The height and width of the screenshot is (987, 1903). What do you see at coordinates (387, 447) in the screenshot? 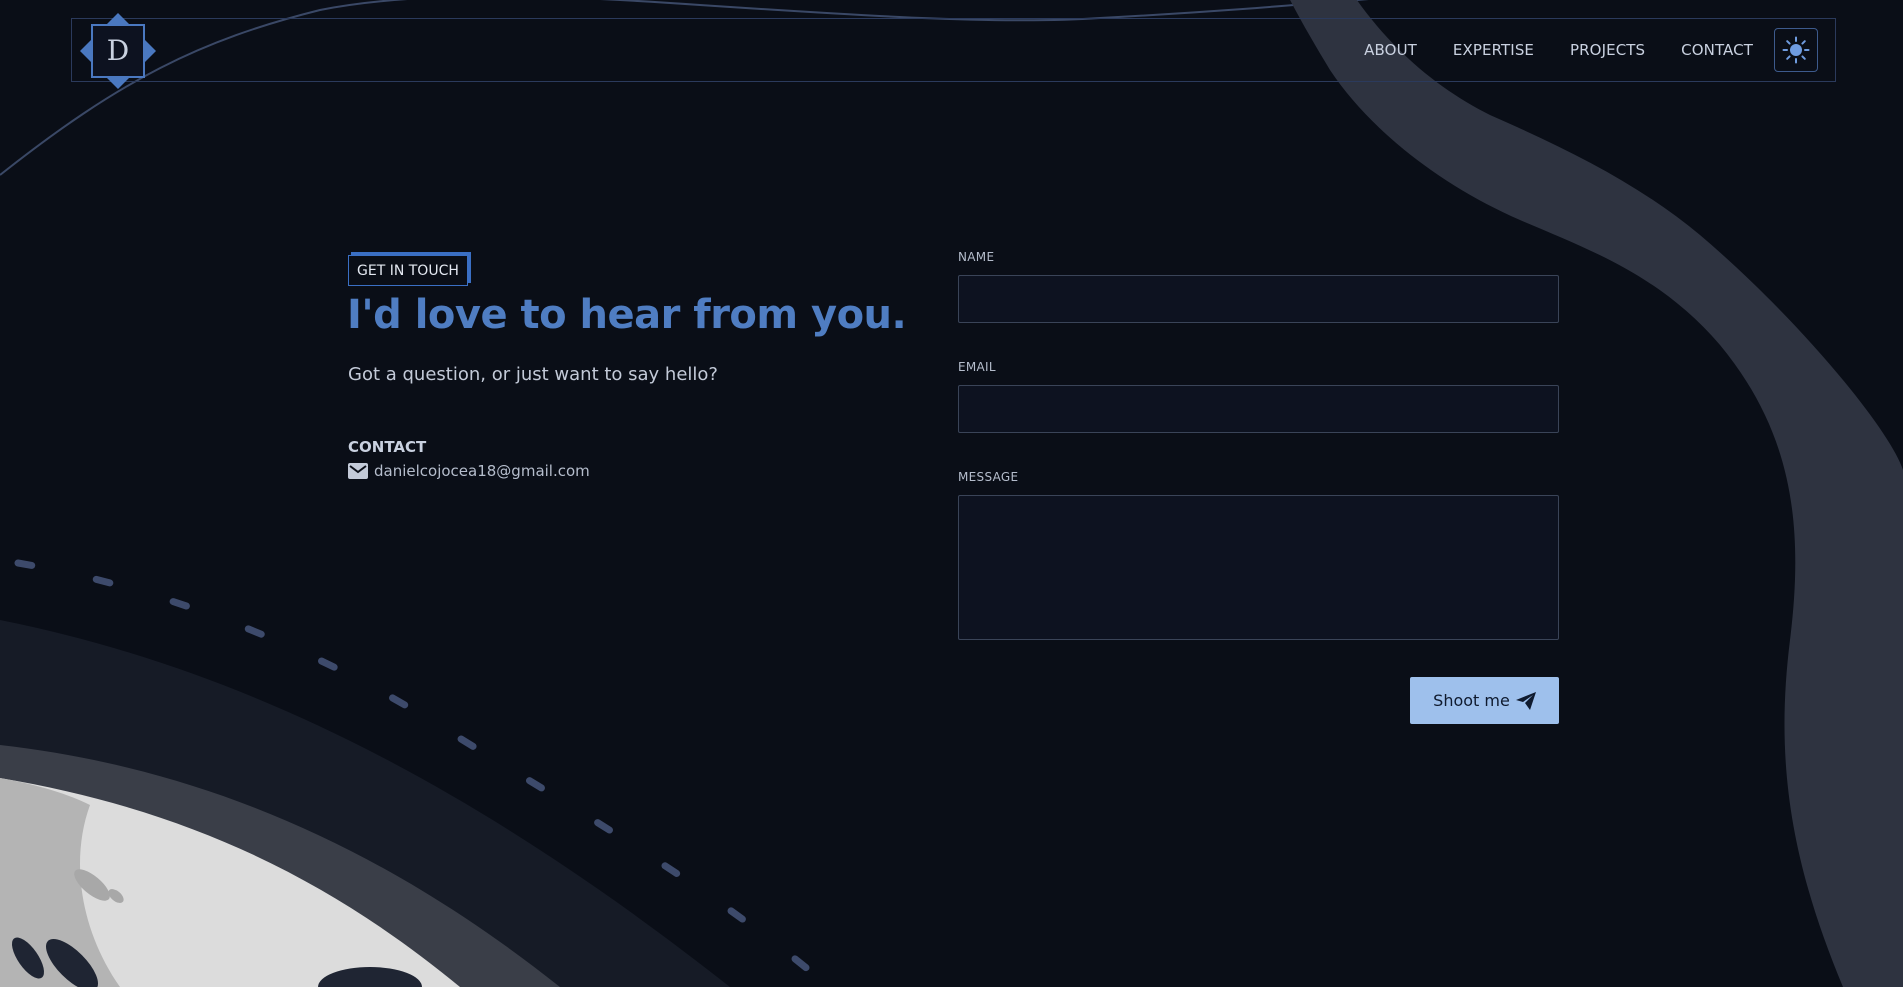
I see `contact-heading: CONTACT` at bounding box center [387, 447].